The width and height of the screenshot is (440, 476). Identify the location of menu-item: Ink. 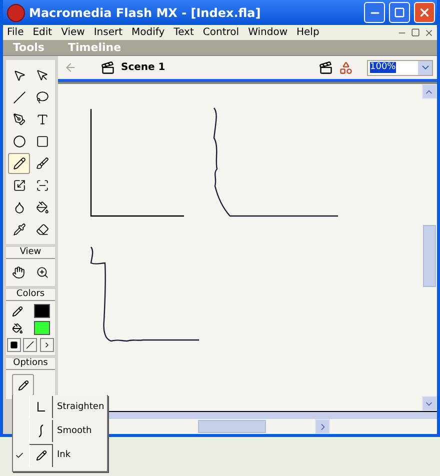
(60, 455).